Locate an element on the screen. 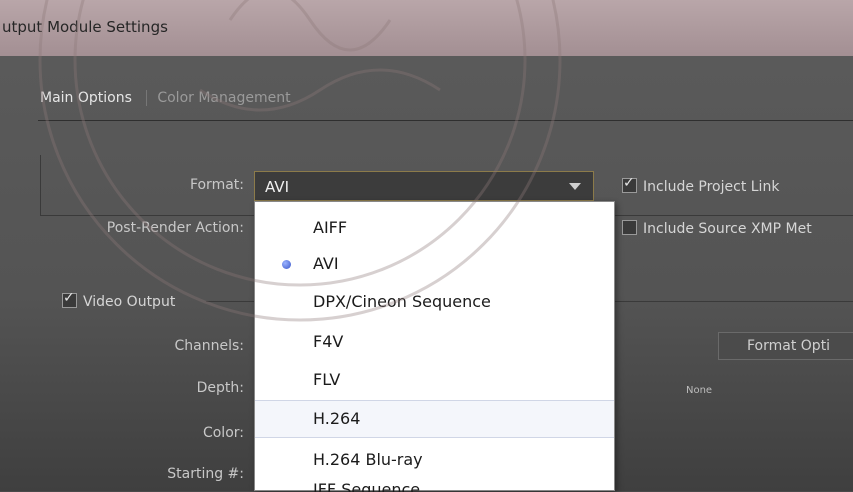  chevron-down-icon is located at coordinates (575, 186).